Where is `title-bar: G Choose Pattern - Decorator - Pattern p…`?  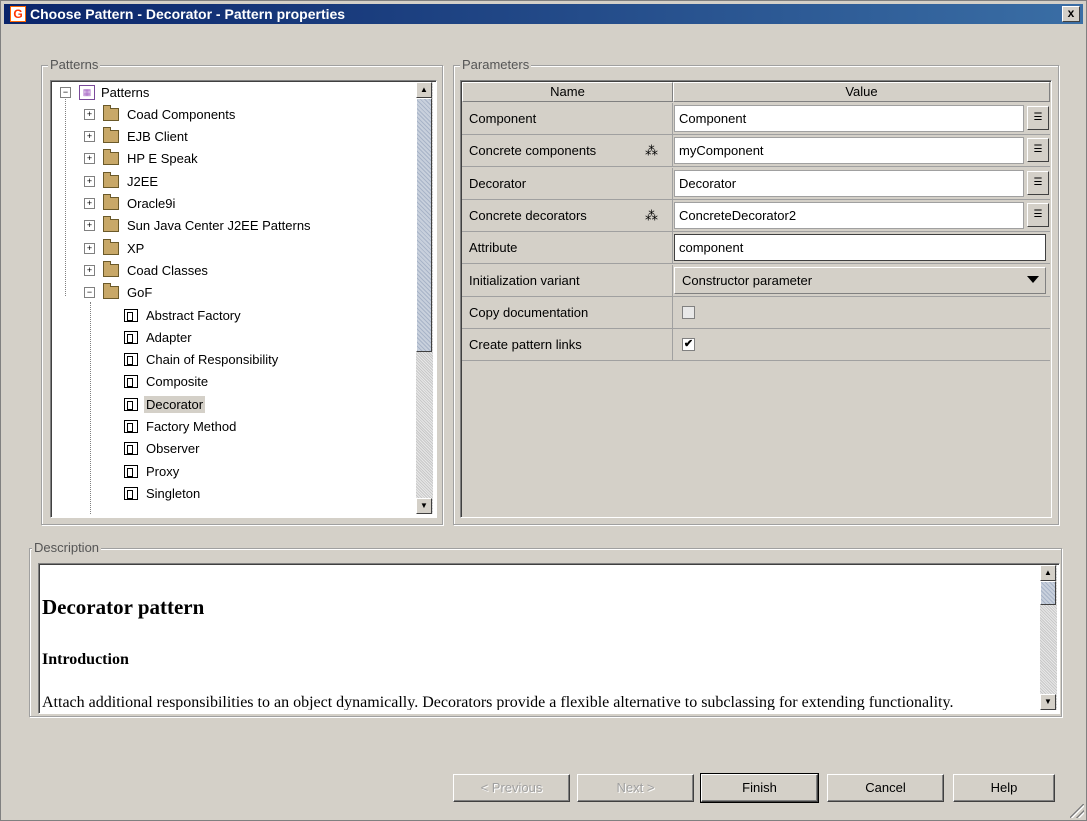
title-bar: G Choose Pattern - Decorator - Pattern p… is located at coordinates (543, 14).